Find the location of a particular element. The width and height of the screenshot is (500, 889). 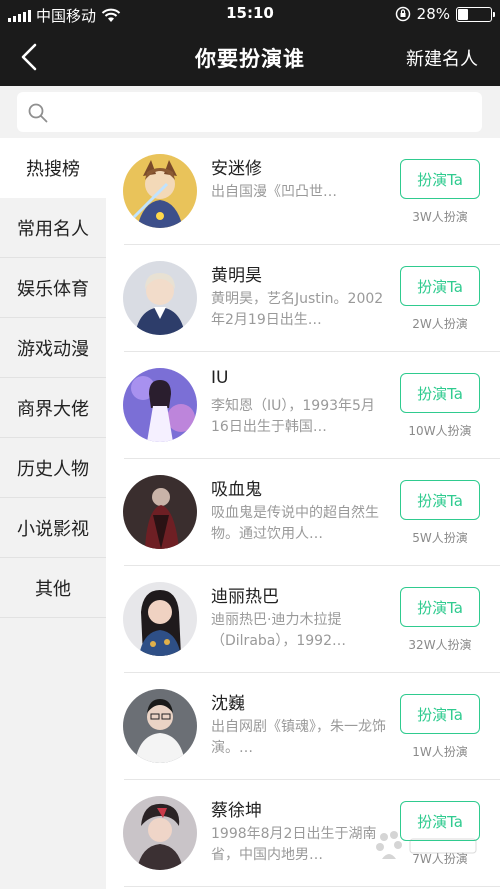

search-bar is located at coordinates (250, 112).